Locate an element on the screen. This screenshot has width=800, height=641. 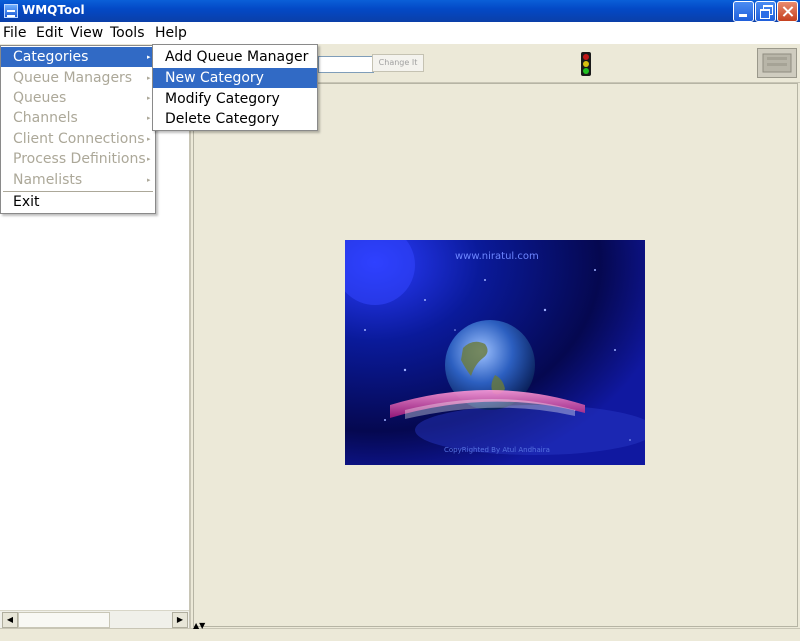
menu-item-label: Queue Managers is located at coordinates (73, 78).